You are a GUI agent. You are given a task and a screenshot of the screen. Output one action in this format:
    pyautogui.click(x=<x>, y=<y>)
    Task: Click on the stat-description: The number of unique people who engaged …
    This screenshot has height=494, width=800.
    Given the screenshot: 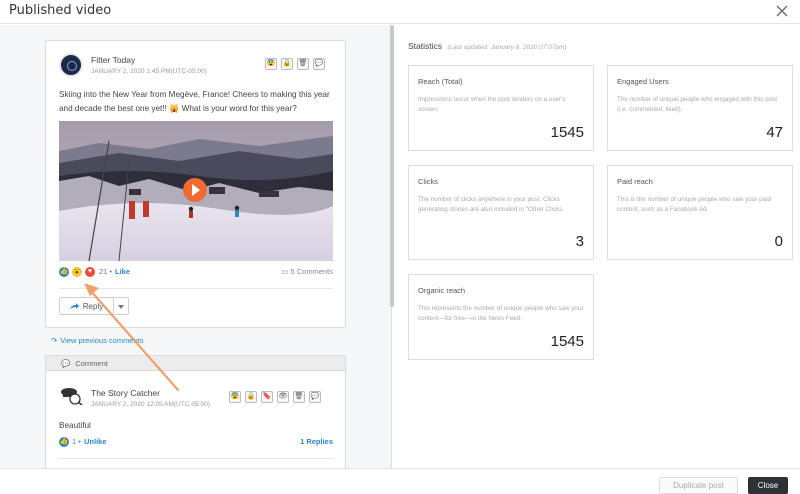 What is the action you would take?
    pyautogui.click(x=697, y=104)
    